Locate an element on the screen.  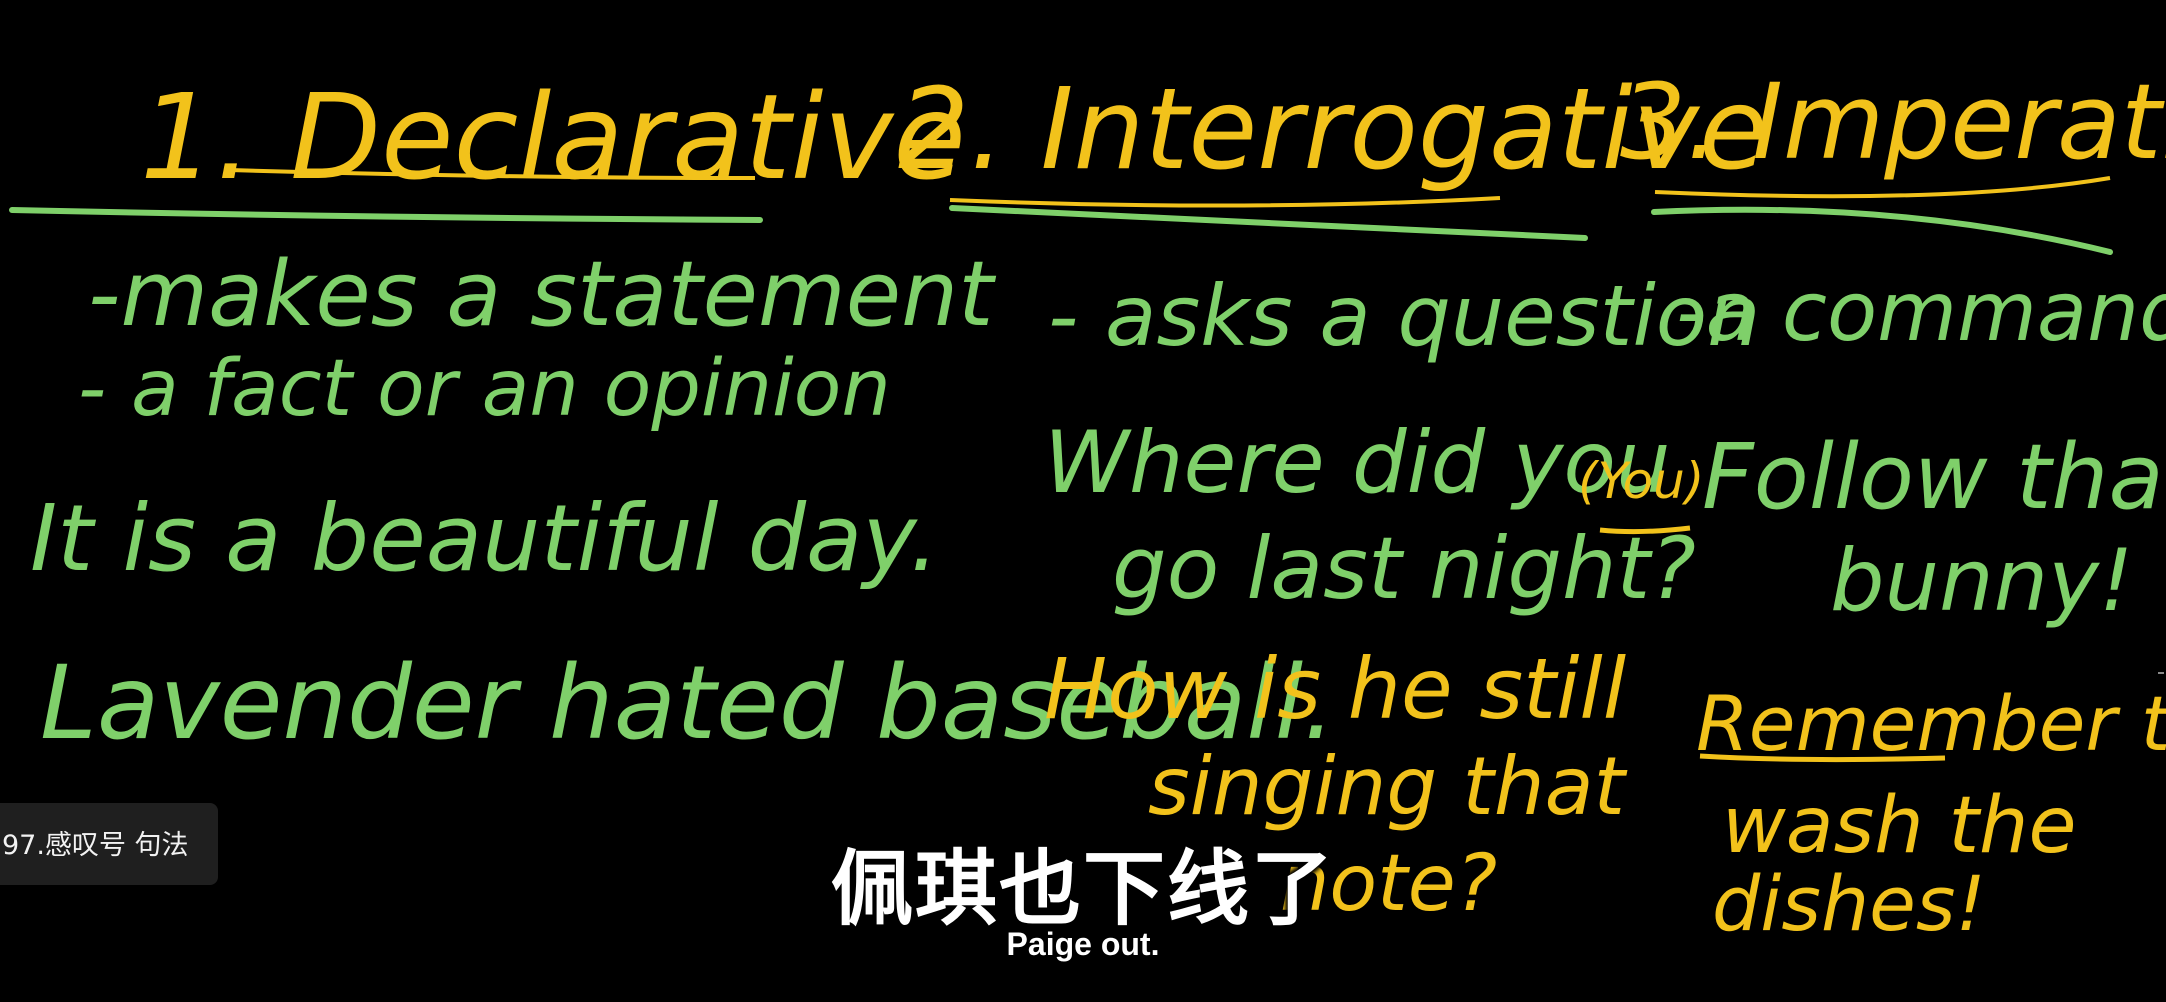
example-remember-to: Remember to is located at coordinates (1931, 723).